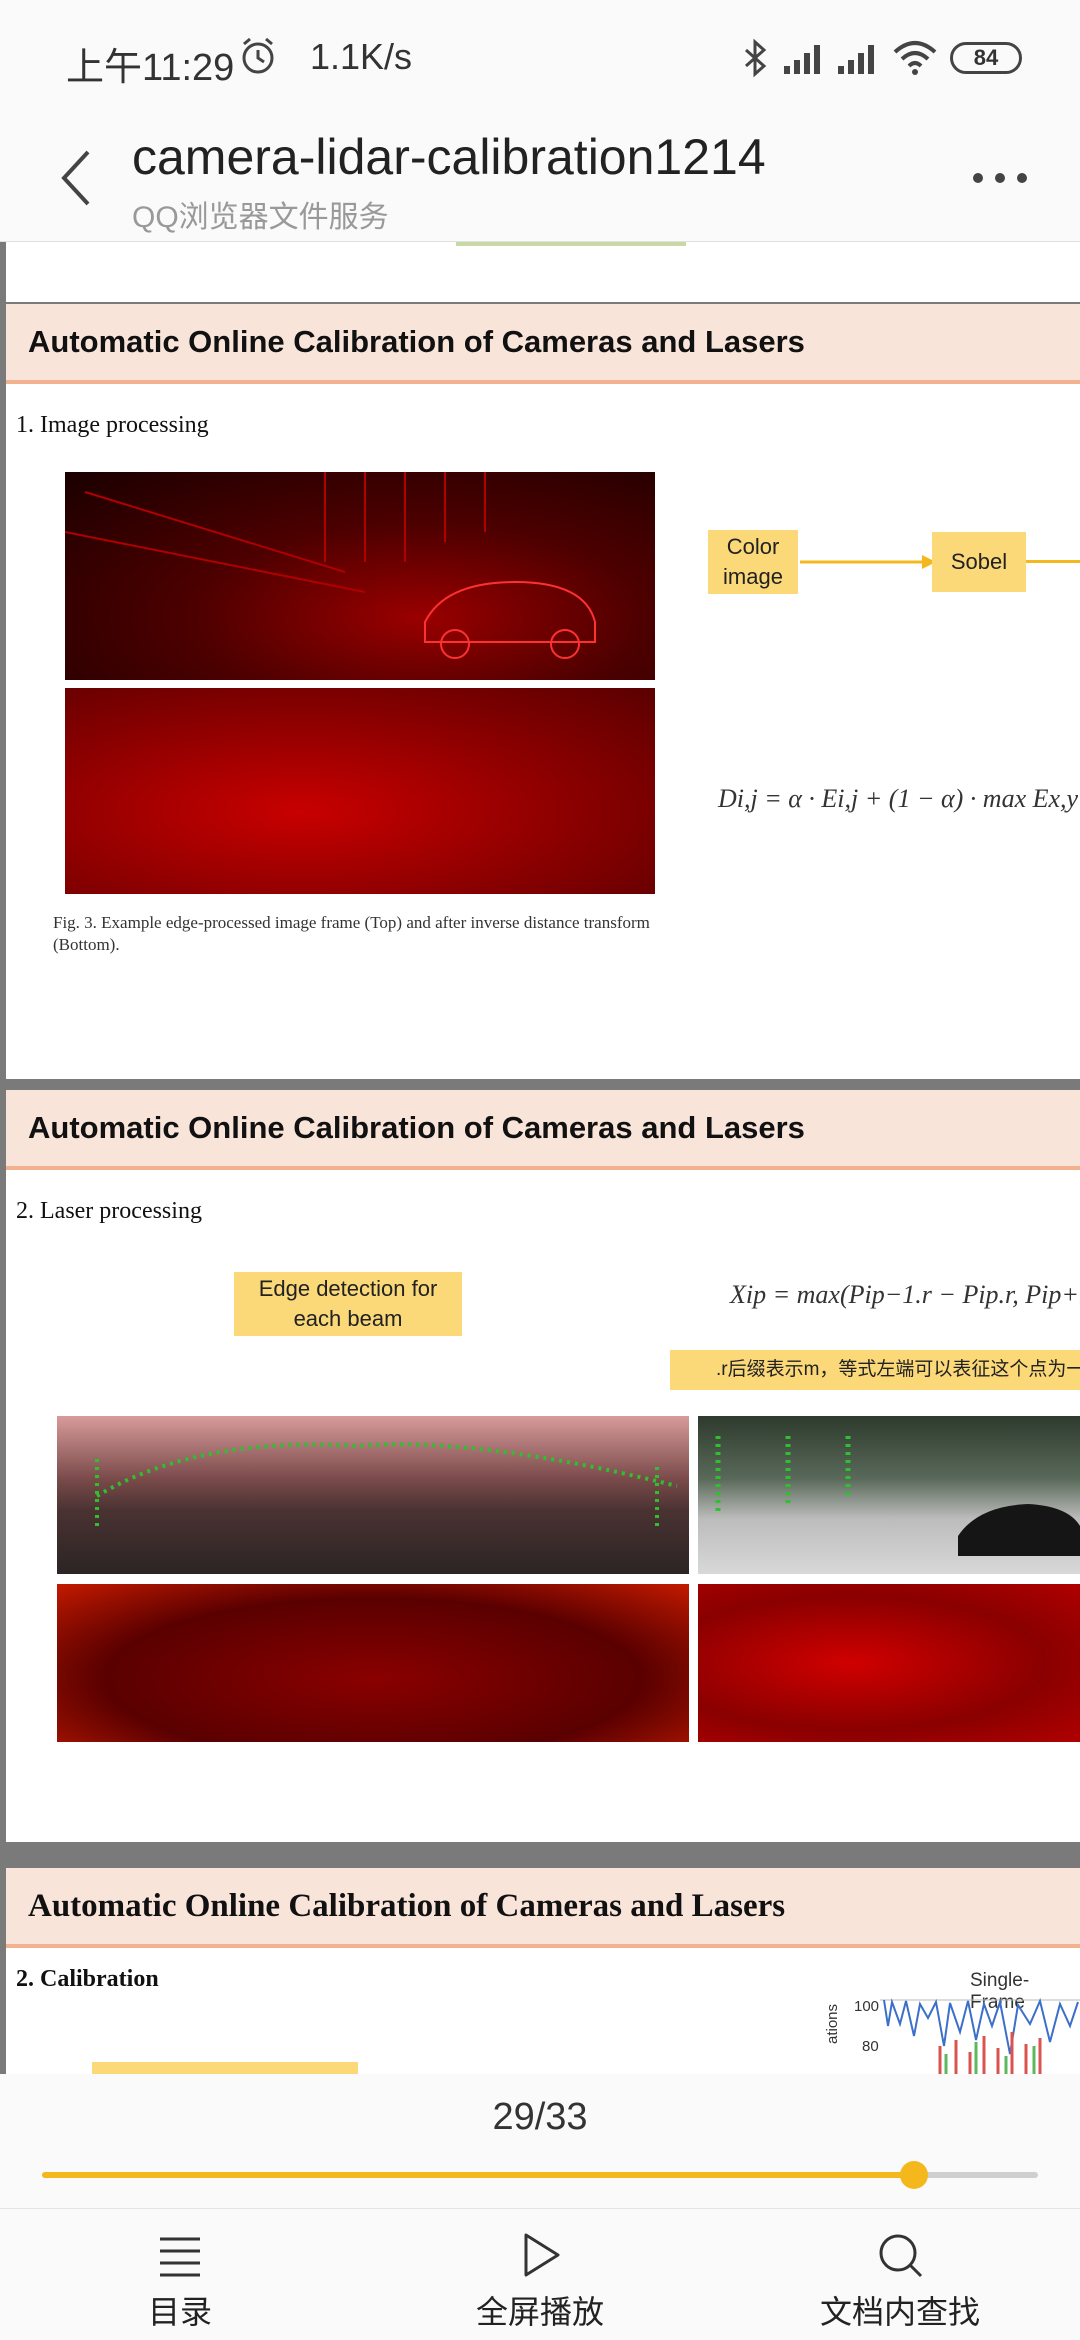 The height and width of the screenshot is (2340, 1080). Describe the element at coordinates (979, 562) in the screenshot. I see `pipeline-step-sobel: Sobel` at that location.